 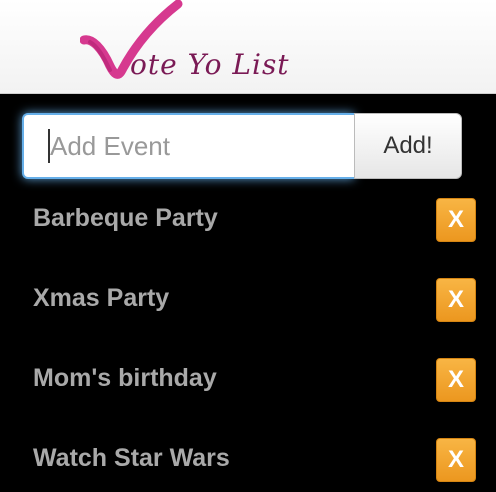 What do you see at coordinates (248, 301) in the screenshot?
I see `list-item: Xmas Party X` at bounding box center [248, 301].